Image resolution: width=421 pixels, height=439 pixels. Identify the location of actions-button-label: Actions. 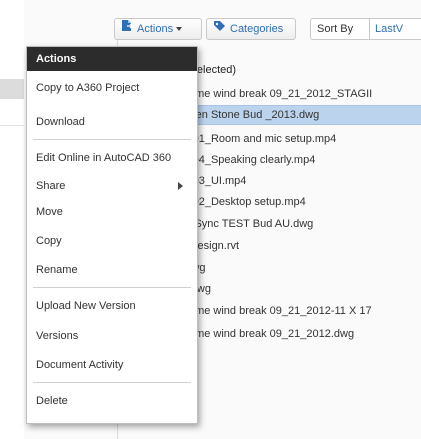
(155, 29).